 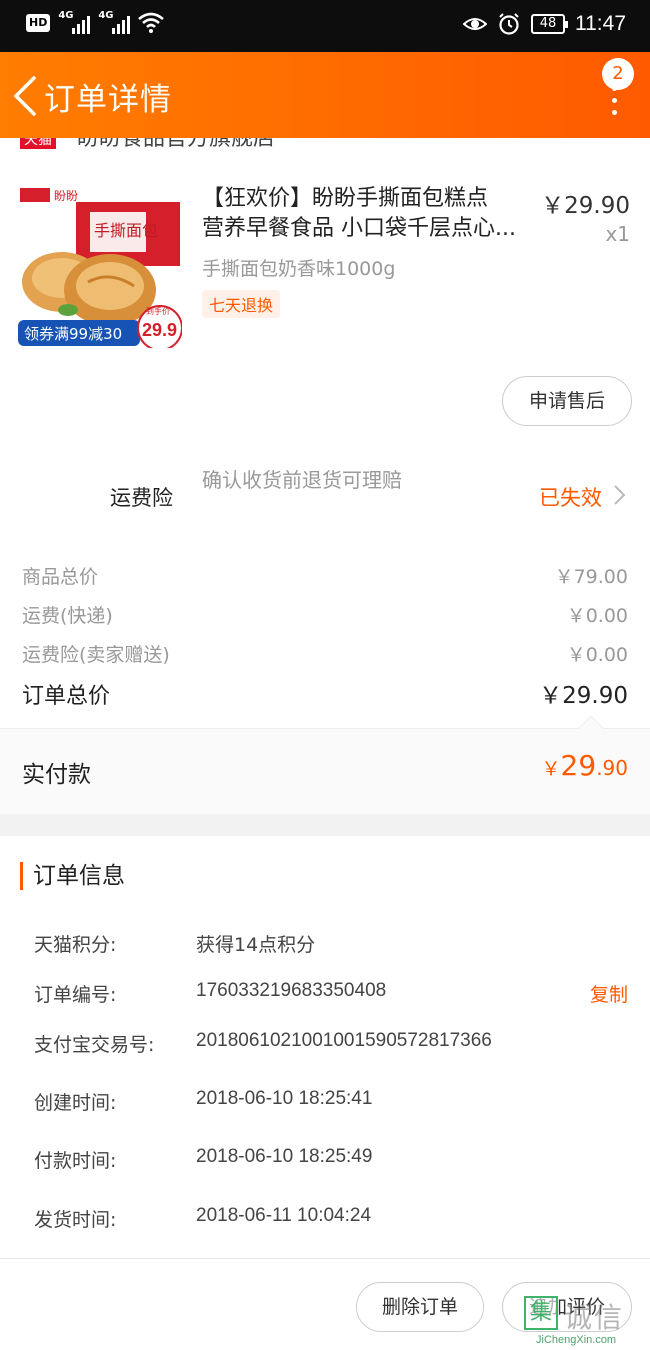 What do you see at coordinates (38, 23) in the screenshot?
I see `hd-indicator: HD` at bounding box center [38, 23].